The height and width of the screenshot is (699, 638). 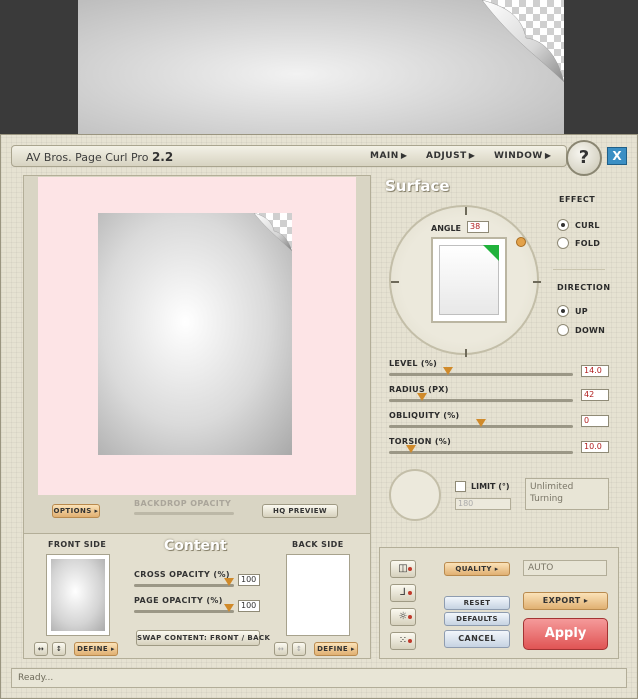 What do you see at coordinates (478, 227) in the screenshot?
I see `angle-input: 38` at bounding box center [478, 227].